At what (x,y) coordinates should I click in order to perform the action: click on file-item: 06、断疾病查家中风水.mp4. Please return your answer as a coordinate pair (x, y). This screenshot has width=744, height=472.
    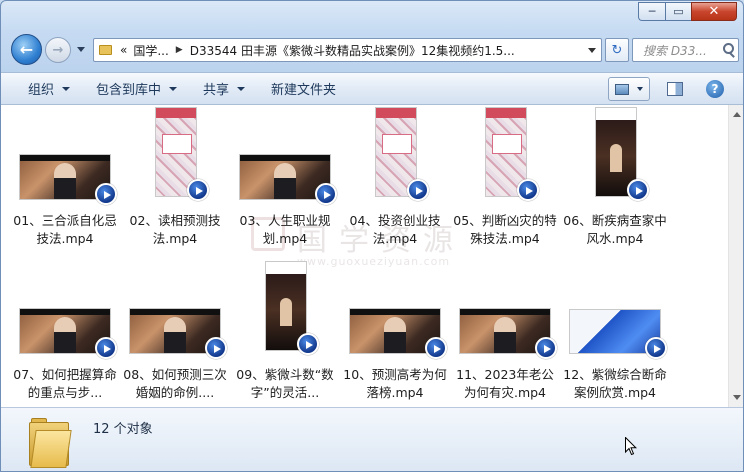
    Looking at the image, I should click on (615, 182).